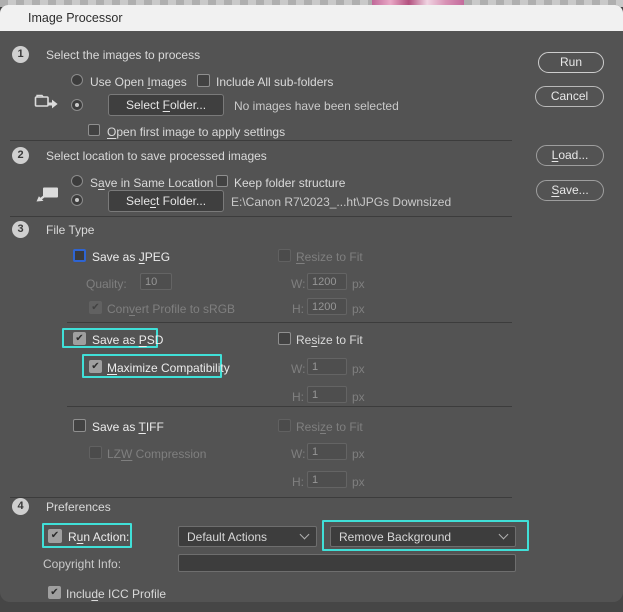 The width and height of the screenshot is (623, 612). Describe the element at coordinates (284, 338) in the screenshot. I see `psd-resize-checkbox` at that location.